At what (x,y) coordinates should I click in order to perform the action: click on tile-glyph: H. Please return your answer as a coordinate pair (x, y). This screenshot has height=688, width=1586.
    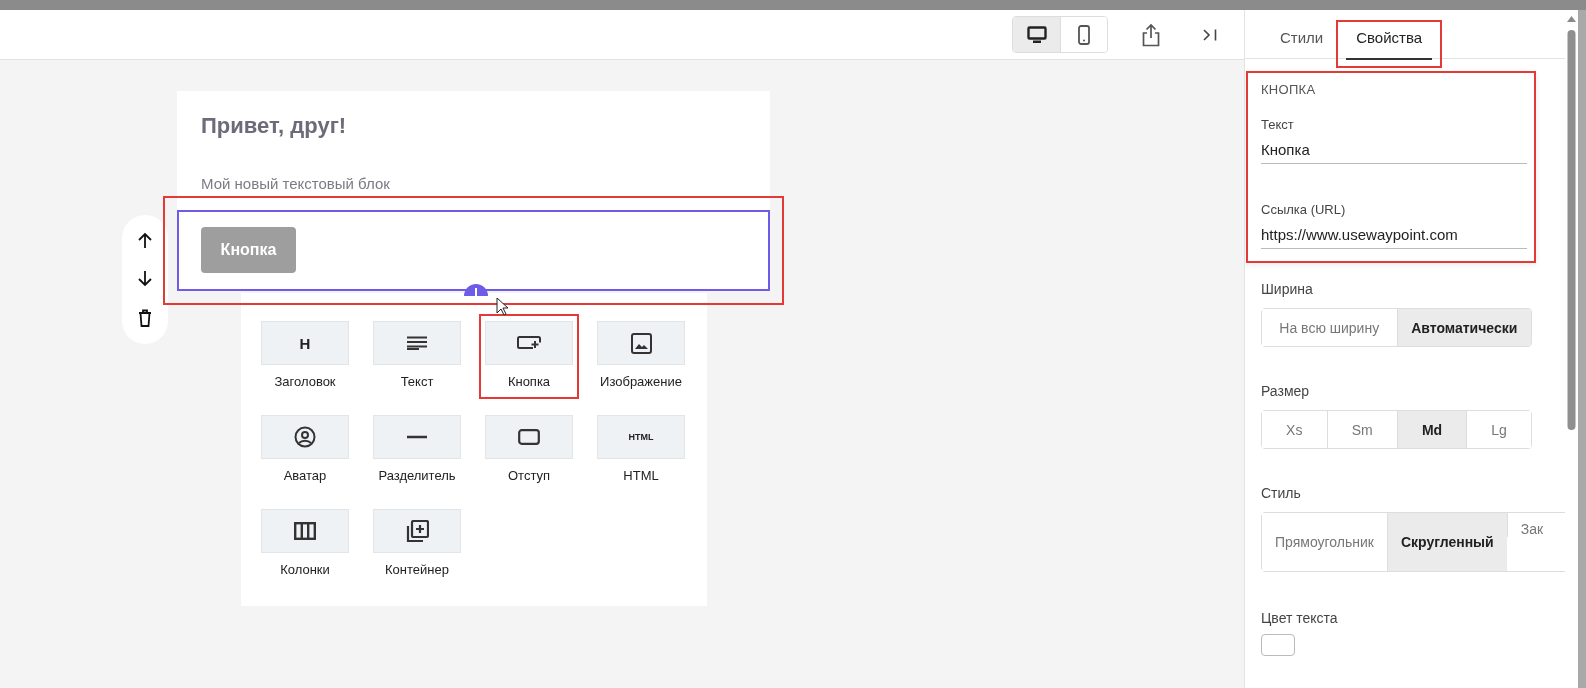
    Looking at the image, I should click on (305, 343).